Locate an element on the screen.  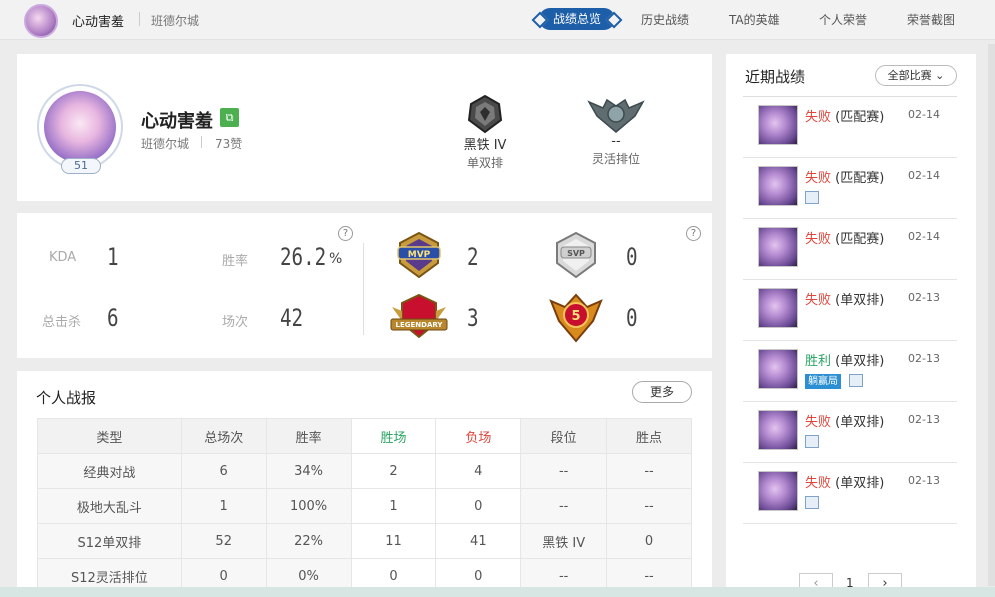
col-type: 类型 is located at coordinates (109, 436).